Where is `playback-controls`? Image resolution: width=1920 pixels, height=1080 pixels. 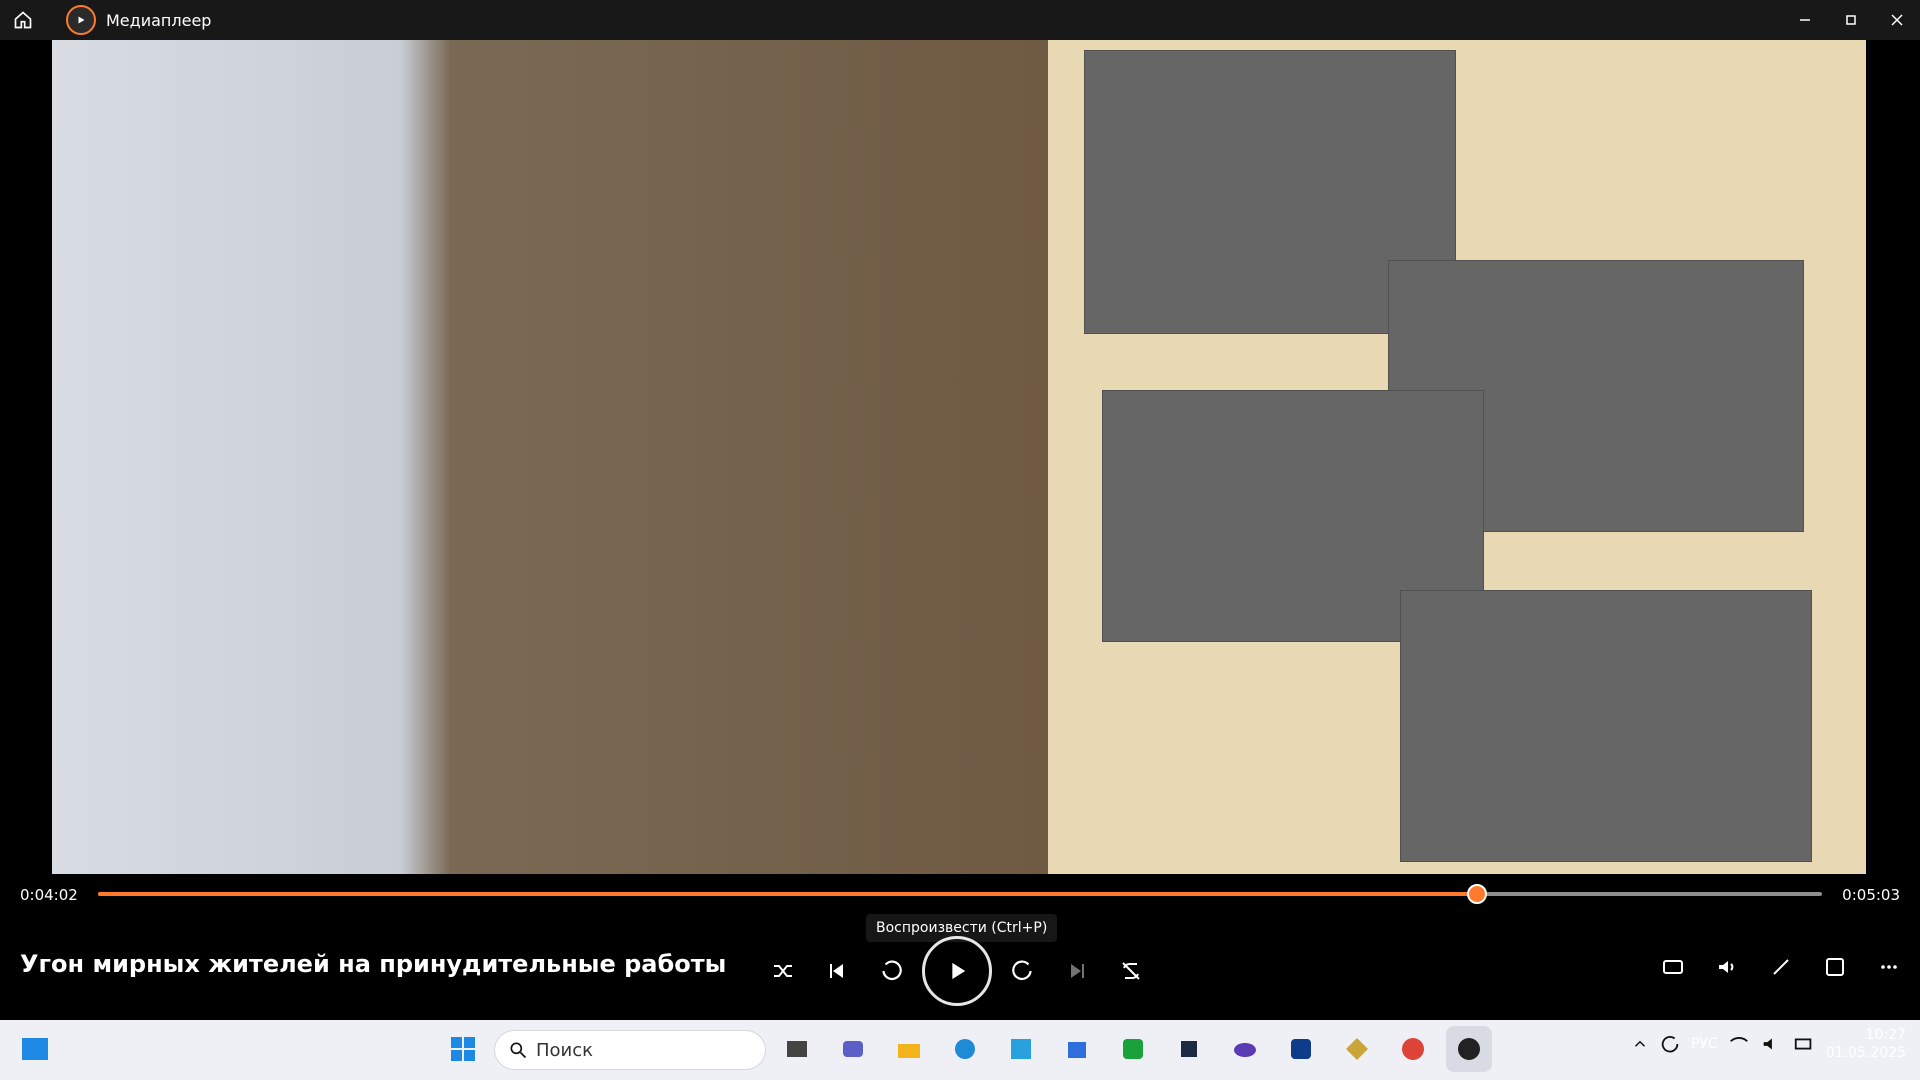 playback-controls is located at coordinates (957, 971).